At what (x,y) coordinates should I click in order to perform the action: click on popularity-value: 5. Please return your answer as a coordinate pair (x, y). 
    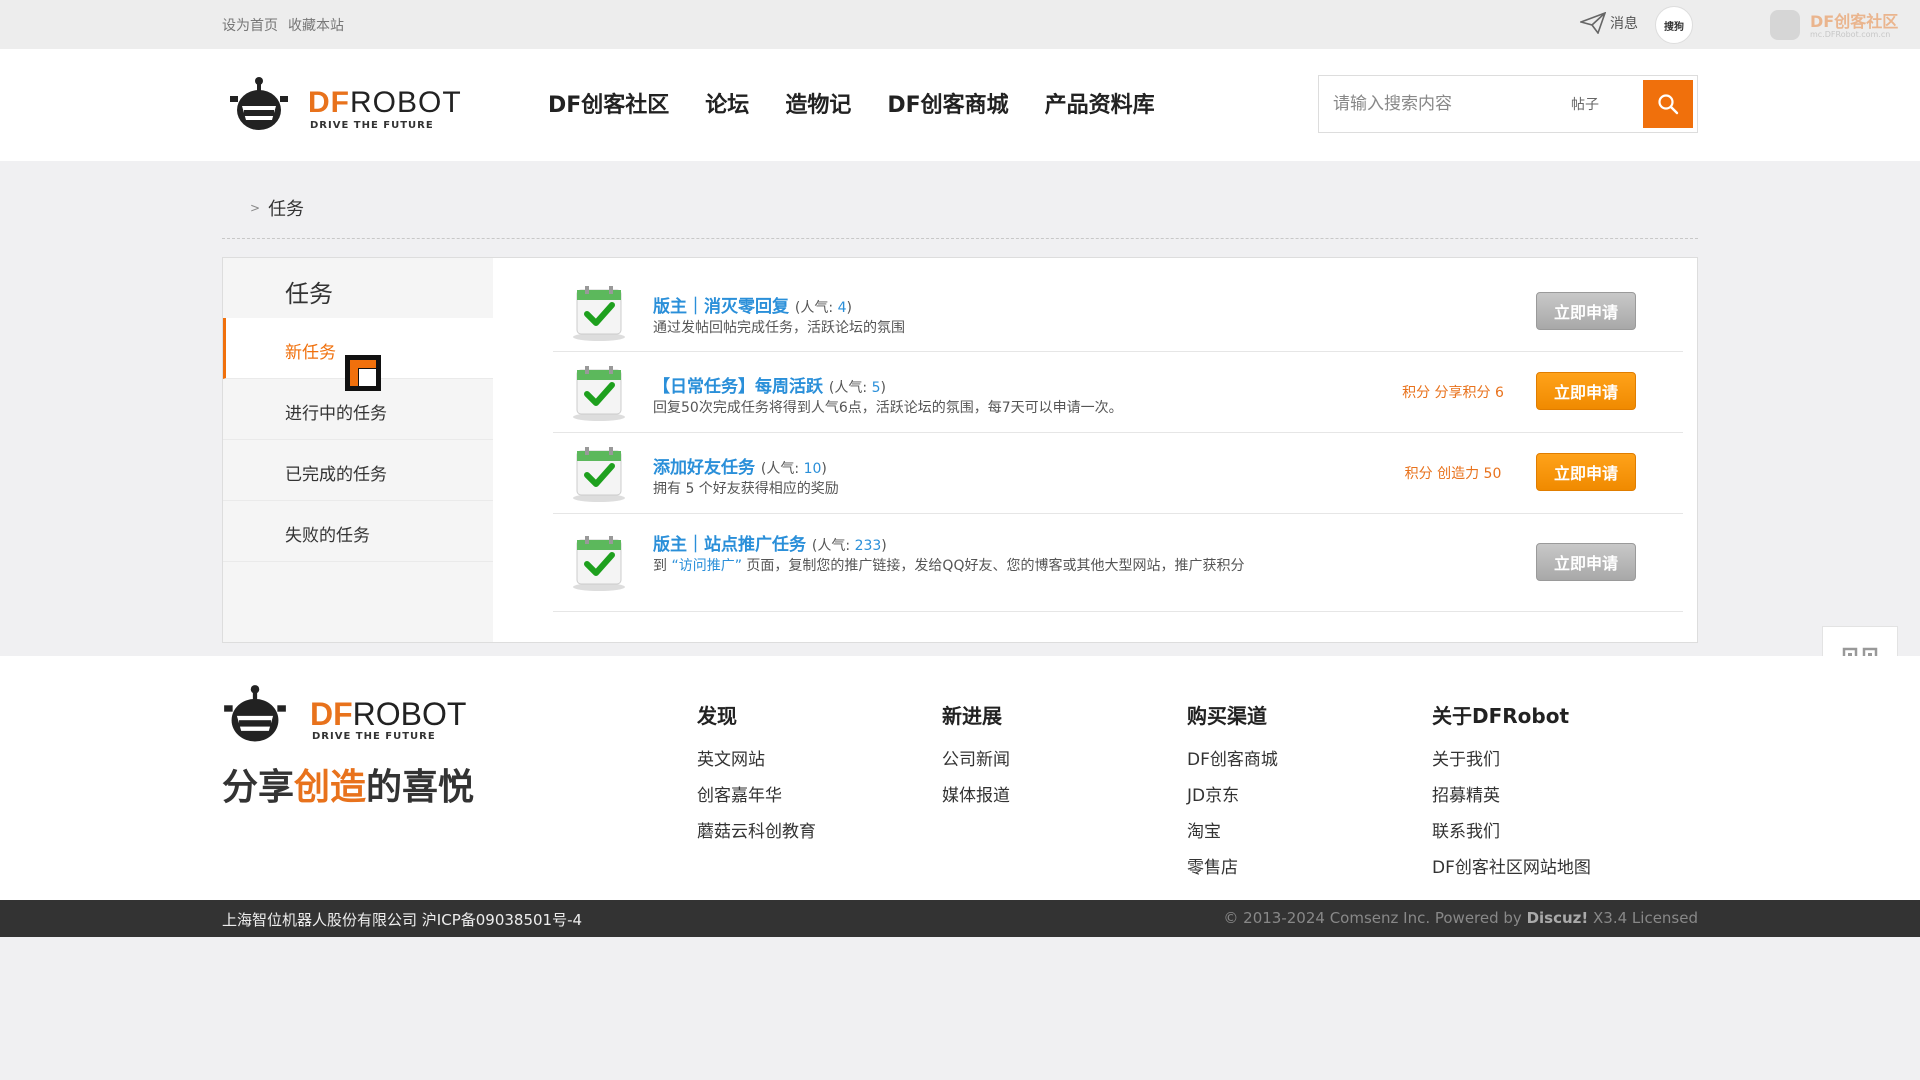
    Looking at the image, I should click on (876, 388).